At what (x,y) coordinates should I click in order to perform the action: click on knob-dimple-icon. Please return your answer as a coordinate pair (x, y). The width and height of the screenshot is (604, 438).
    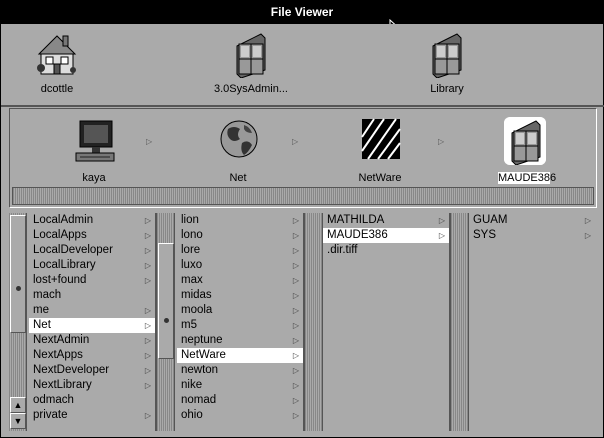
    Looking at the image, I should click on (166, 320).